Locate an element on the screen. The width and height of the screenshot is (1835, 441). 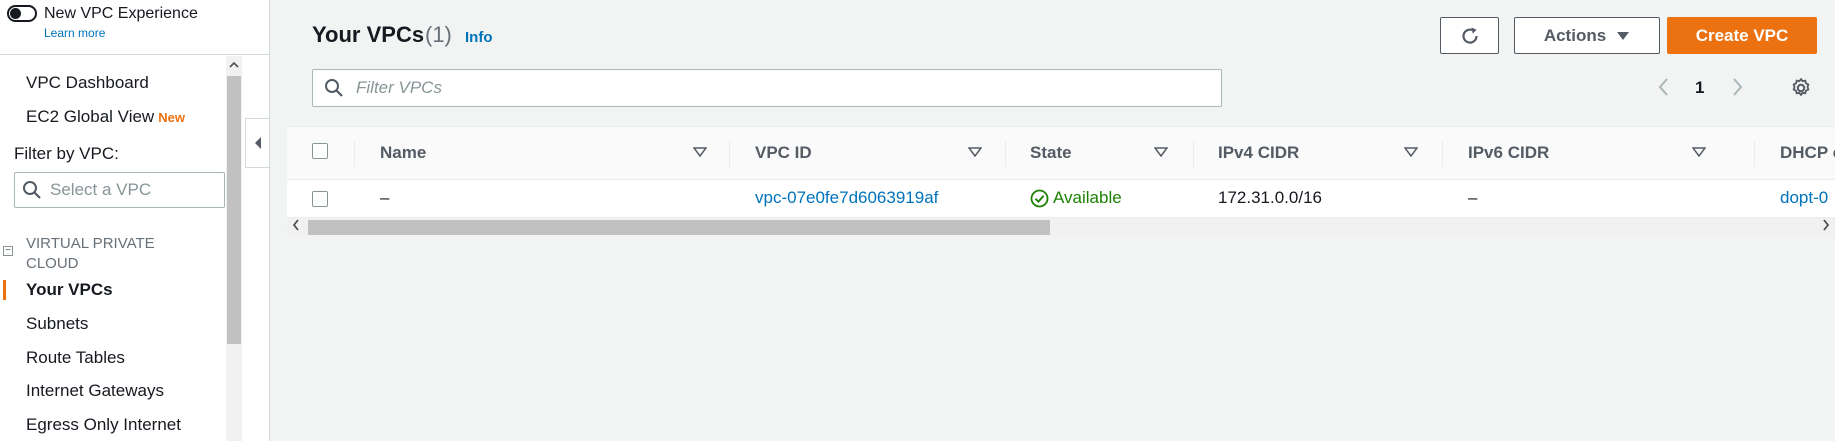
sidebar-item-your-vpcs: Your VPCs is located at coordinates (69, 290).